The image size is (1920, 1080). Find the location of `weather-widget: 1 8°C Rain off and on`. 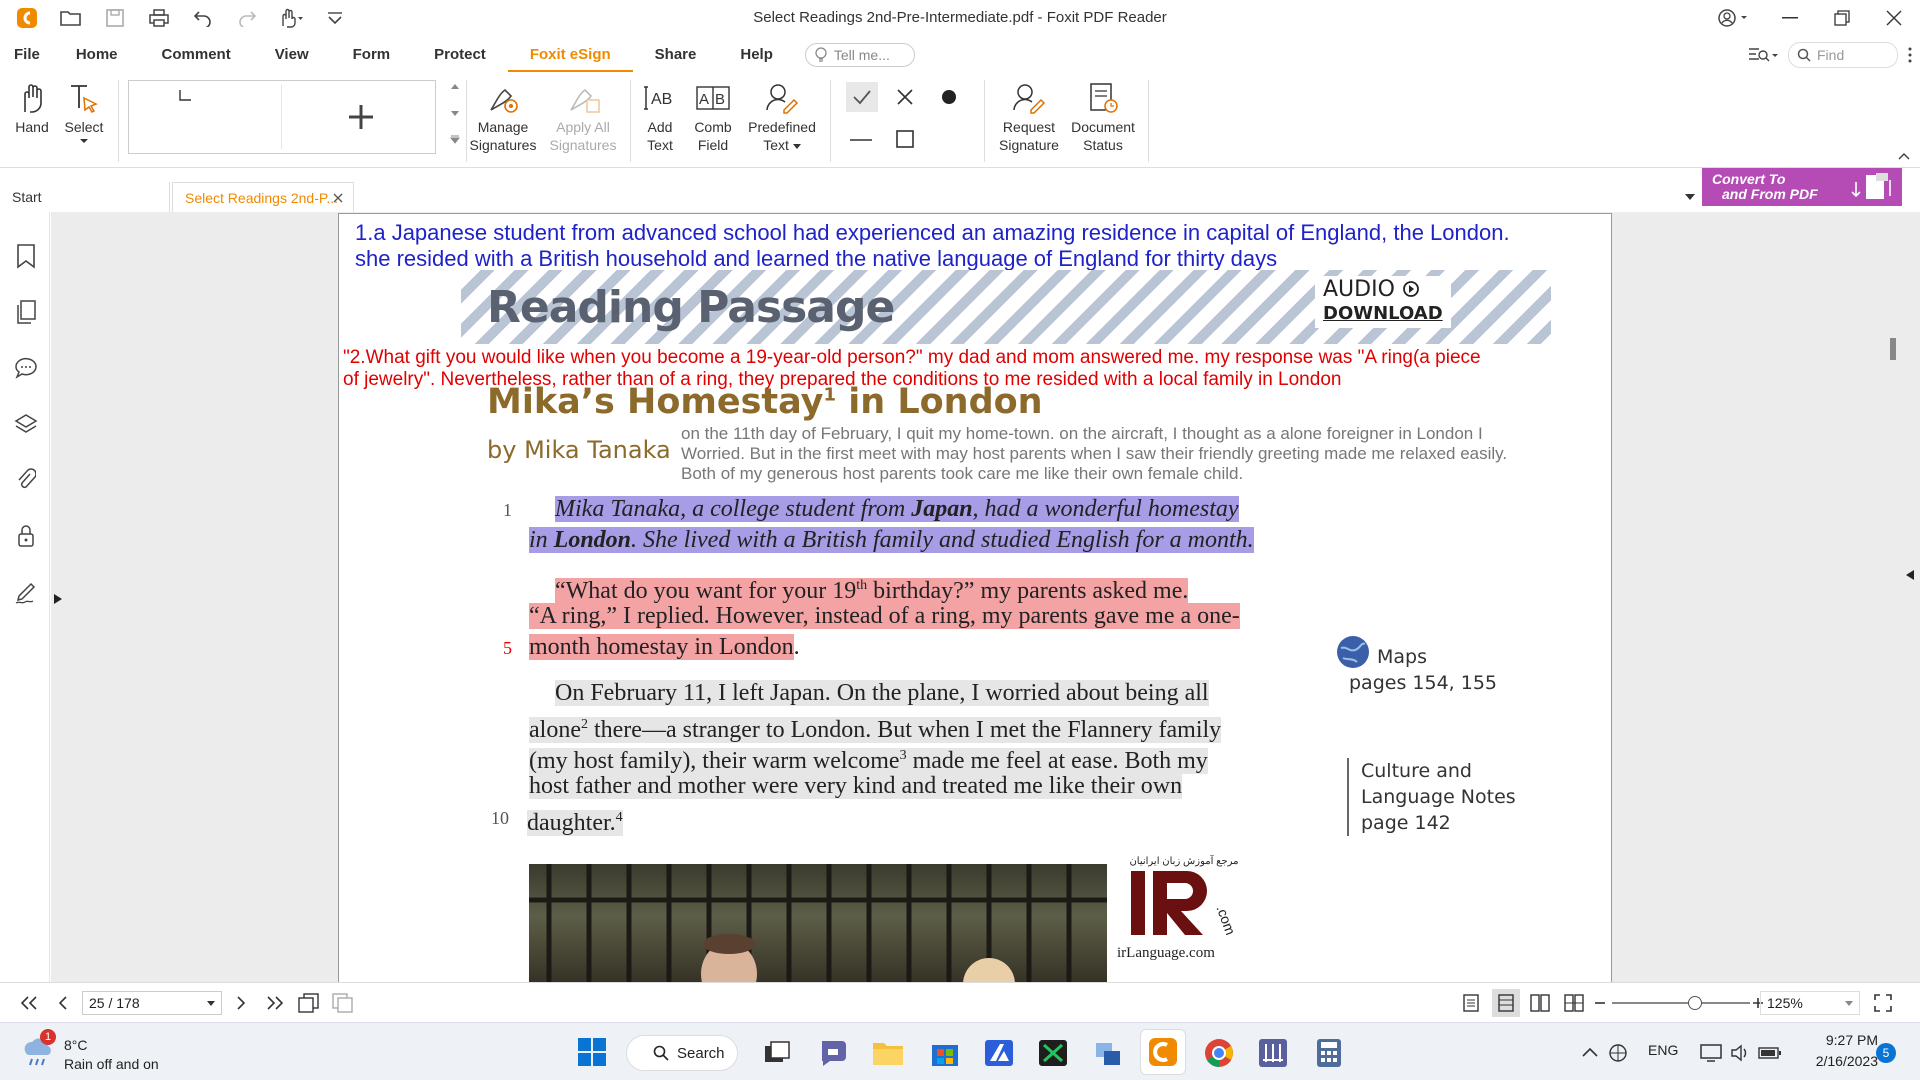

weather-widget: 1 8°C Rain off and on is located at coordinates (100, 1053).